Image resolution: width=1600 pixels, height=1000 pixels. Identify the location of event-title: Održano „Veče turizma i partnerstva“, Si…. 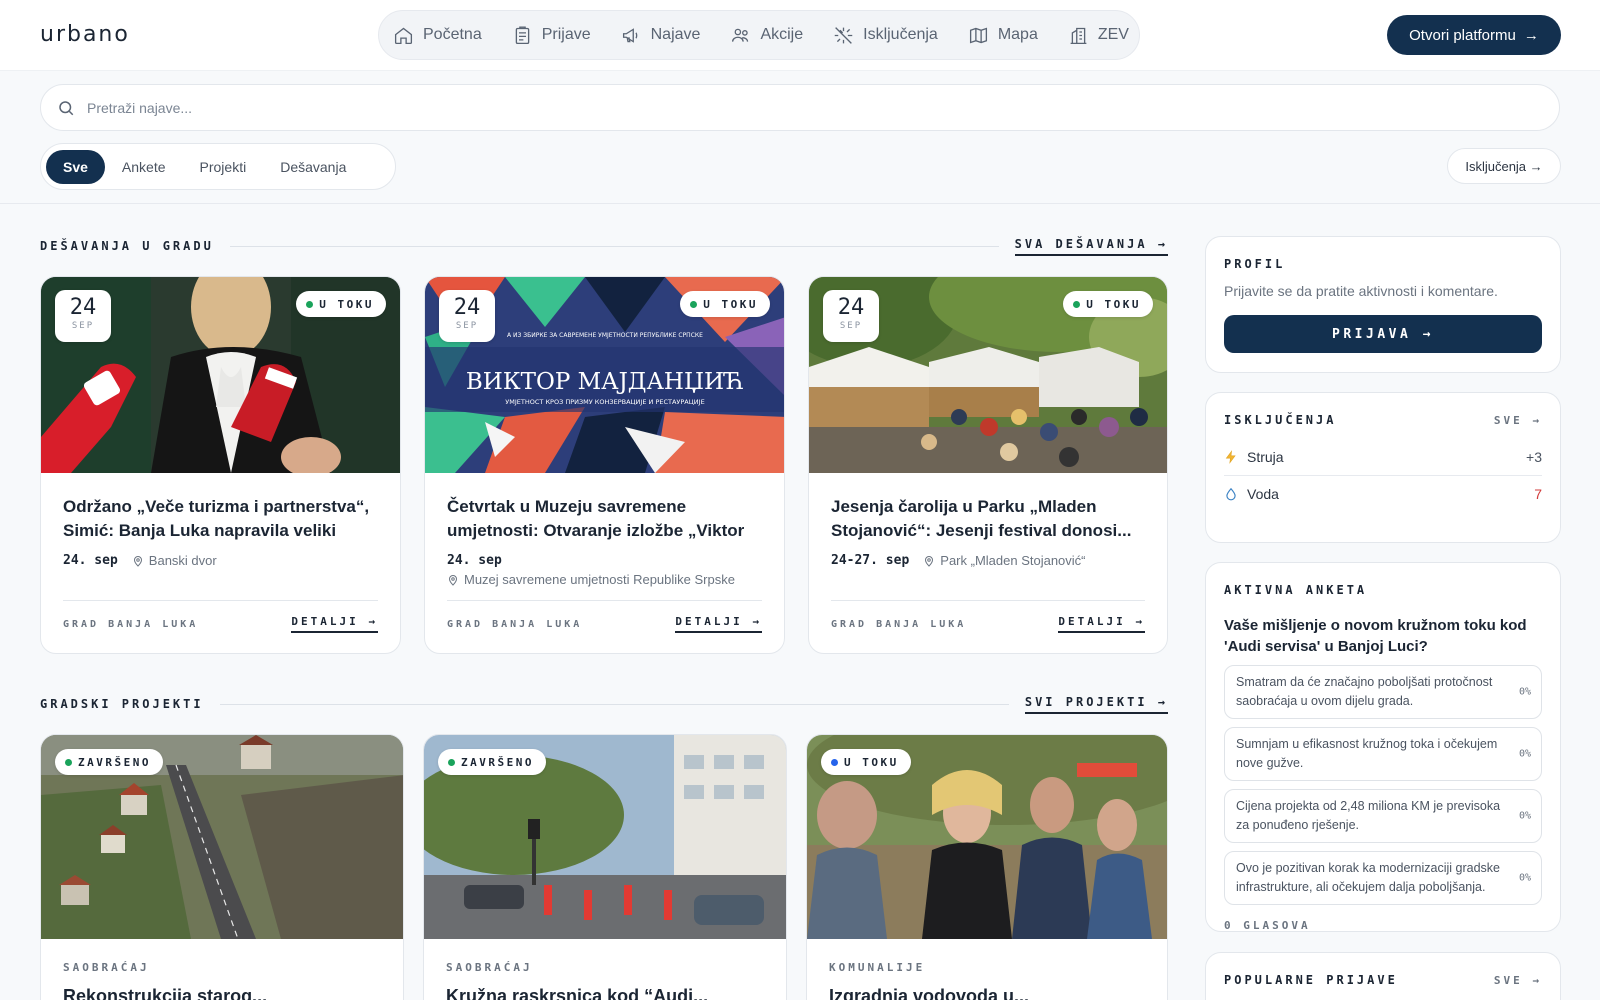
(220, 519).